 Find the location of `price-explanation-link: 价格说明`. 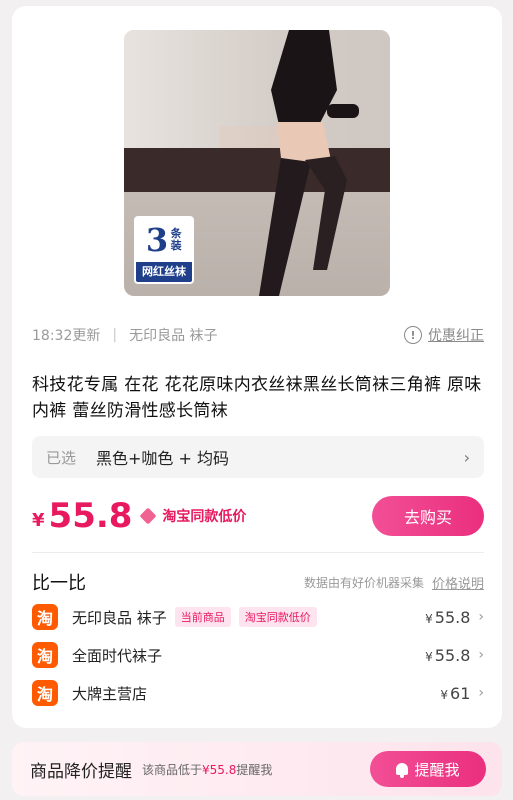

price-explanation-link: 价格说明 is located at coordinates (458, 582).